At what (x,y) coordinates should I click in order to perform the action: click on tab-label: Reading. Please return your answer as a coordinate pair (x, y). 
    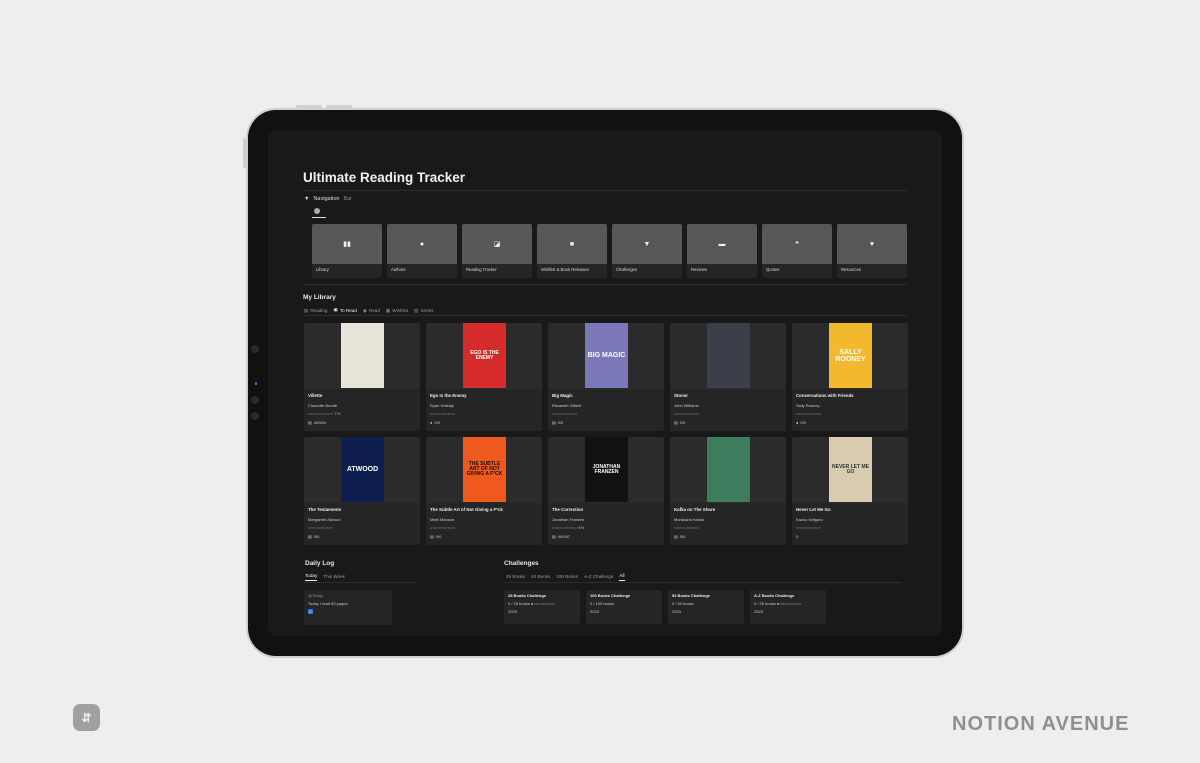
    Looking at the image, I should click on (319, 310).